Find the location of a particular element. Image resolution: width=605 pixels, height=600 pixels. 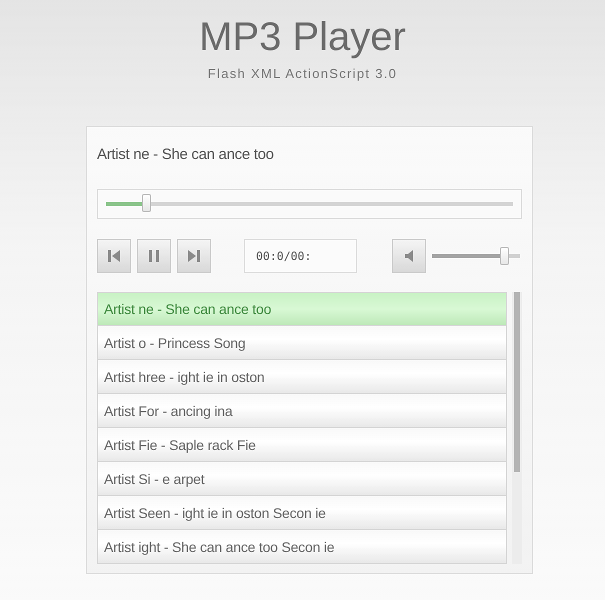

scrollbar-thumb is located at coordinates (517, 382).